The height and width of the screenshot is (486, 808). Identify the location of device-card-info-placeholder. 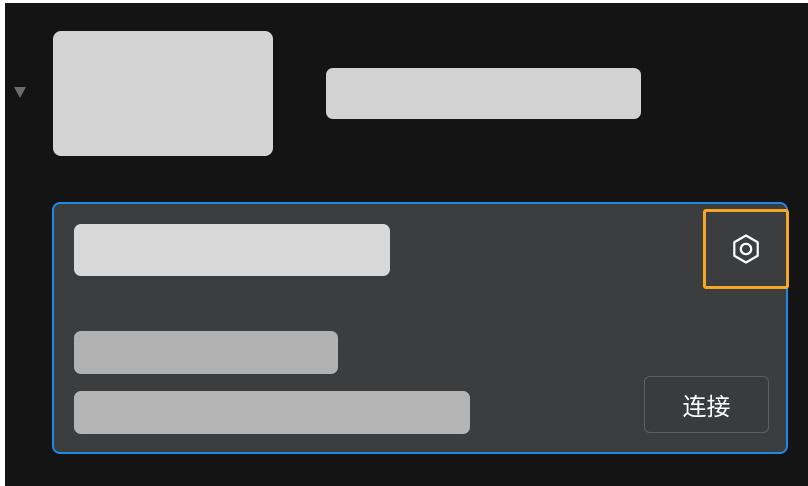
(206, 352).